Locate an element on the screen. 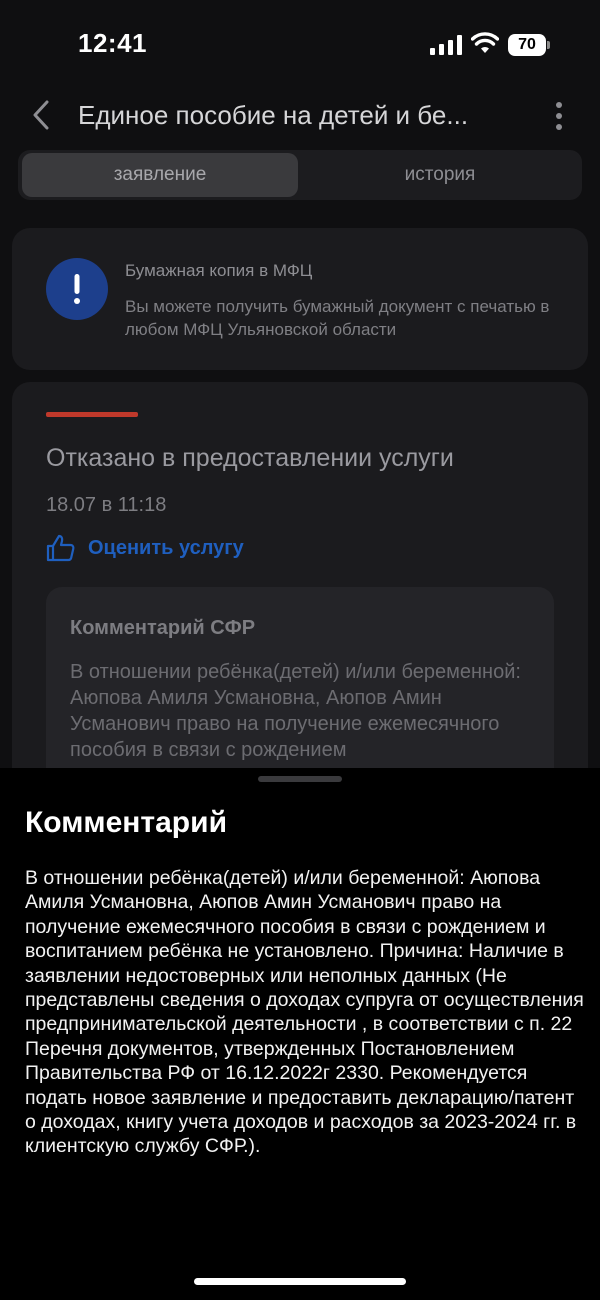 This screenshot has width=600, height=1300. thumbs-up-icon is located at coordinates (60, 548).